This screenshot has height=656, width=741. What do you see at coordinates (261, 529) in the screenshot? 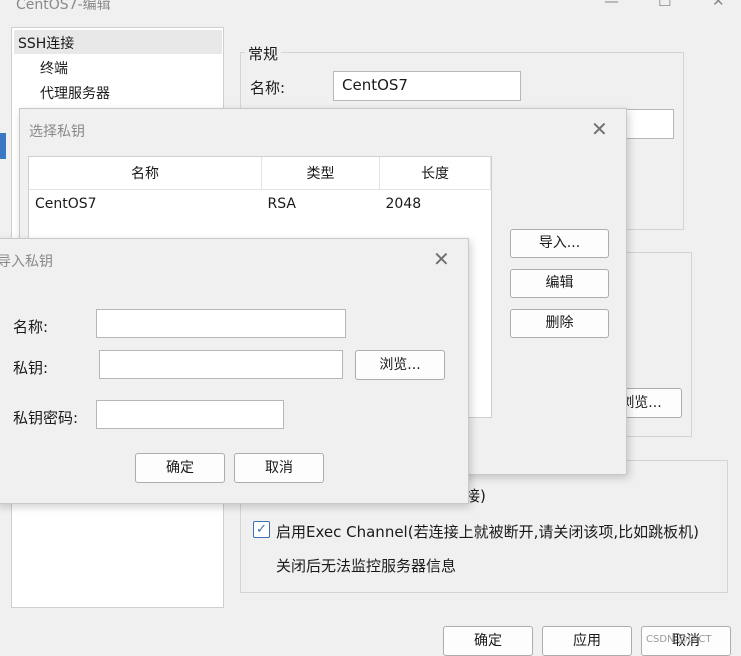
I see `exec-channel-checkbox: ✓` at bounding box center [261, 529].